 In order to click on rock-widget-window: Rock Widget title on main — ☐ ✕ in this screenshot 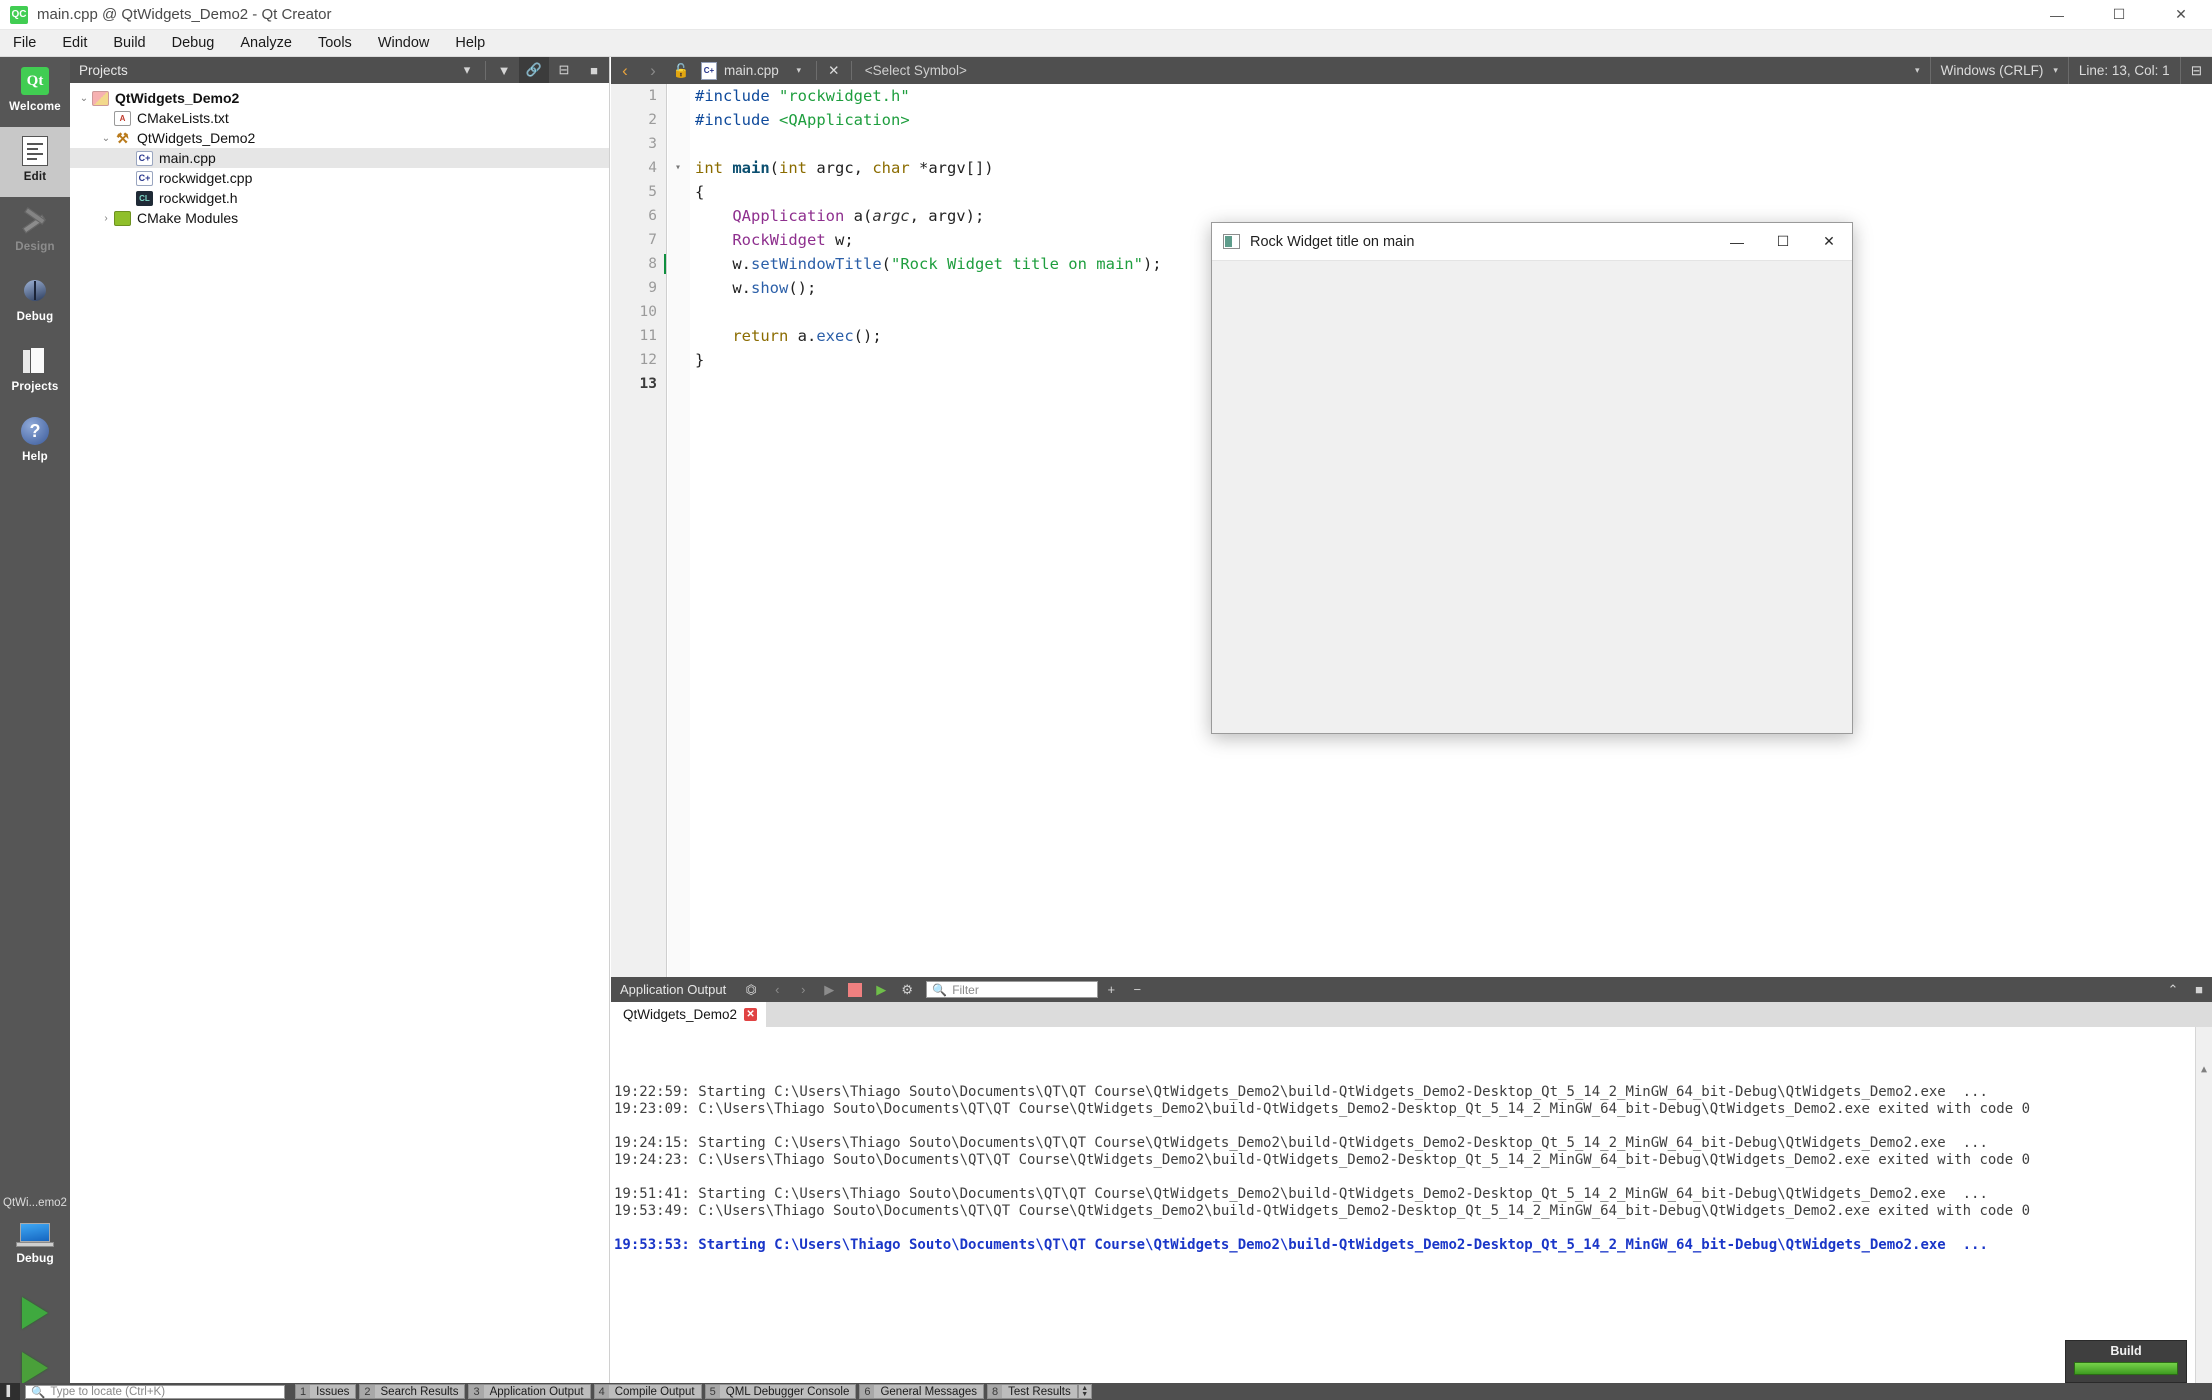, I will do `click(1532, 478)`.